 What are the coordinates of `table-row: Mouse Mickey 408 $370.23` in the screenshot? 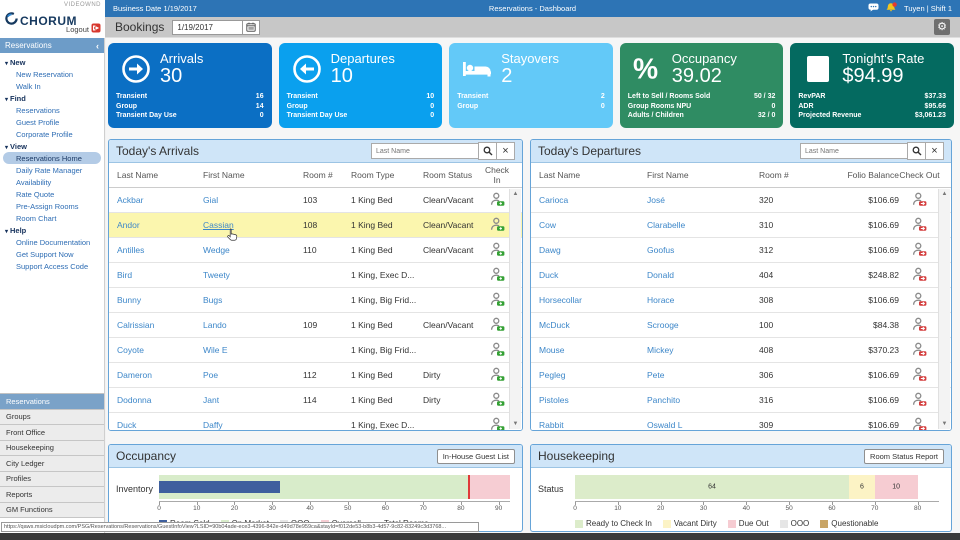 It's located at (741, 350).